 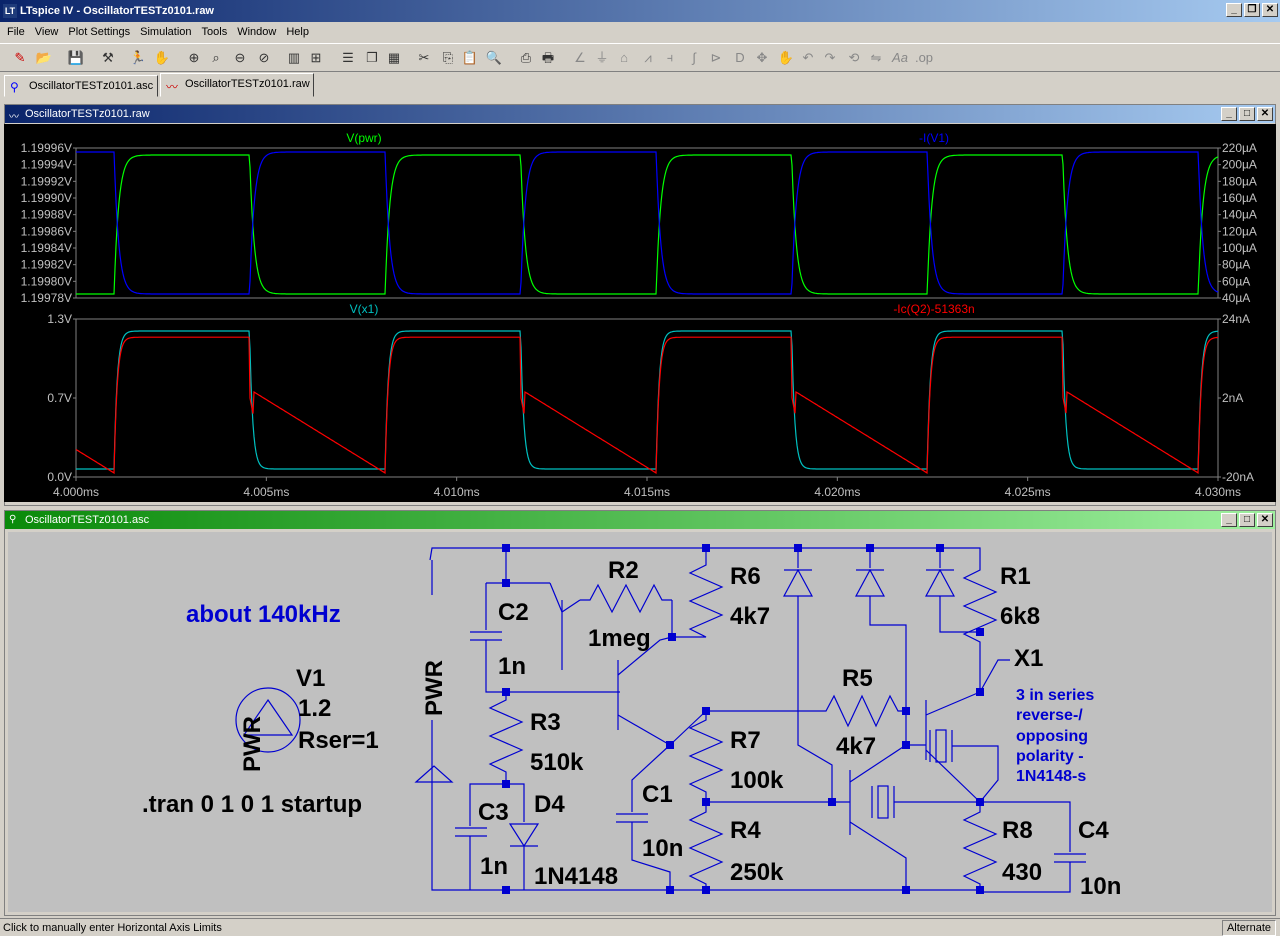 I want to click on zoom-in-icon: ⊕, so click(x=194, y=58).